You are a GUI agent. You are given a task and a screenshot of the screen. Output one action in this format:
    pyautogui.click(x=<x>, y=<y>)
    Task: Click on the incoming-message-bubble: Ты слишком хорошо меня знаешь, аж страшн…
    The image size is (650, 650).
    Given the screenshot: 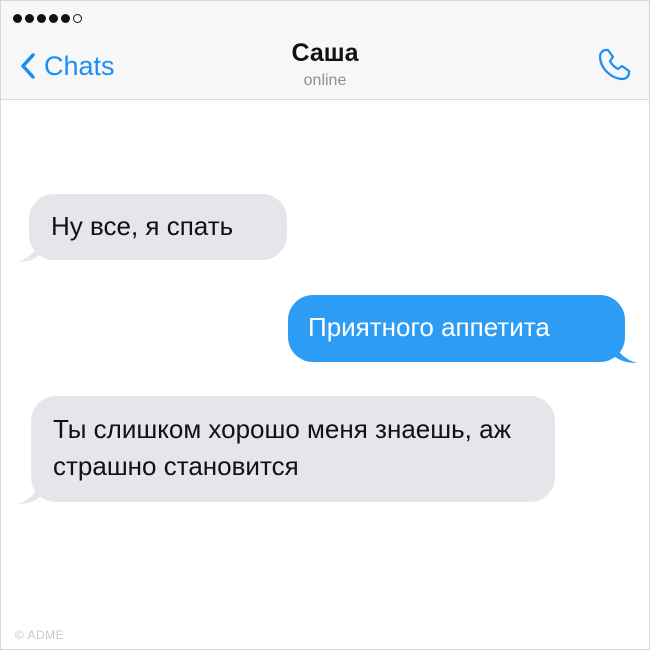 What is the action you would take?
    pyautogui.click(x=293, y=449)
    